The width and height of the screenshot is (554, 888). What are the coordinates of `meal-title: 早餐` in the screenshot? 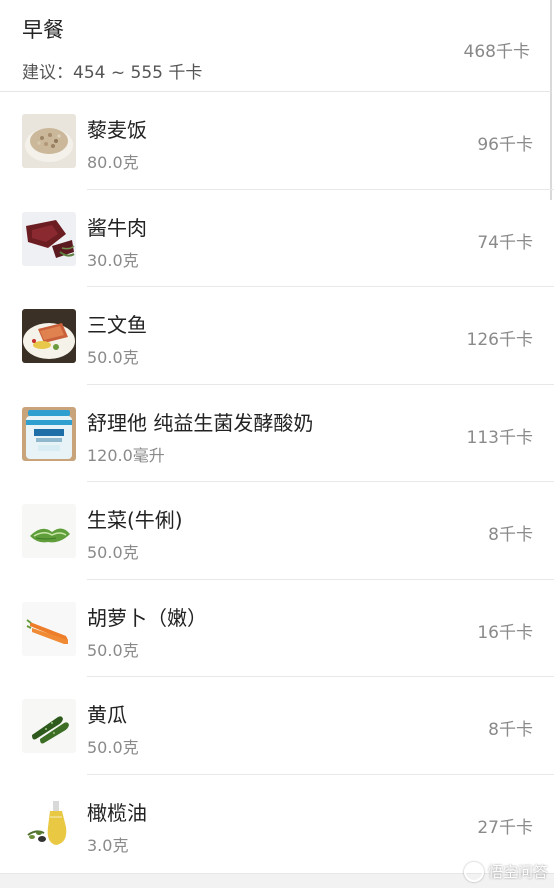 It's located at (43, 30).